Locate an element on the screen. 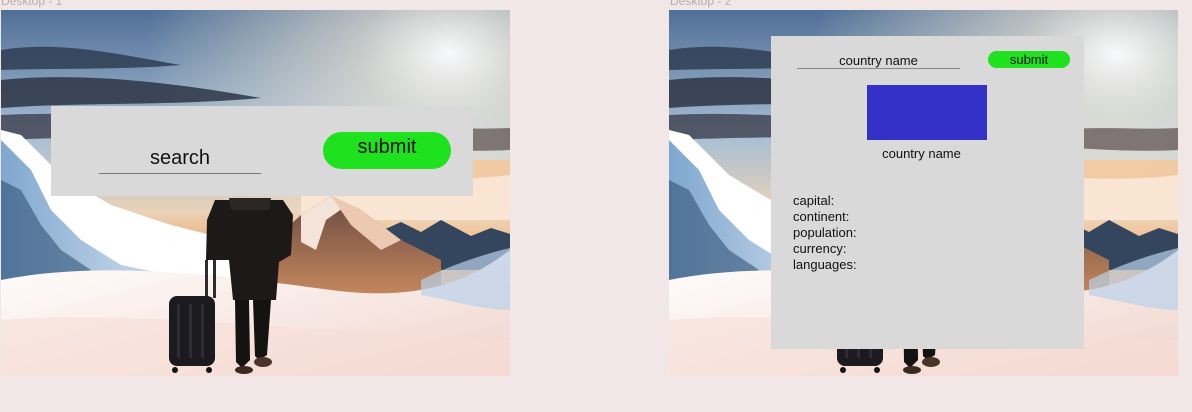 The height and width of the screenshot is (412, 1192). country-flag-image is located at coordinates (927, 112).